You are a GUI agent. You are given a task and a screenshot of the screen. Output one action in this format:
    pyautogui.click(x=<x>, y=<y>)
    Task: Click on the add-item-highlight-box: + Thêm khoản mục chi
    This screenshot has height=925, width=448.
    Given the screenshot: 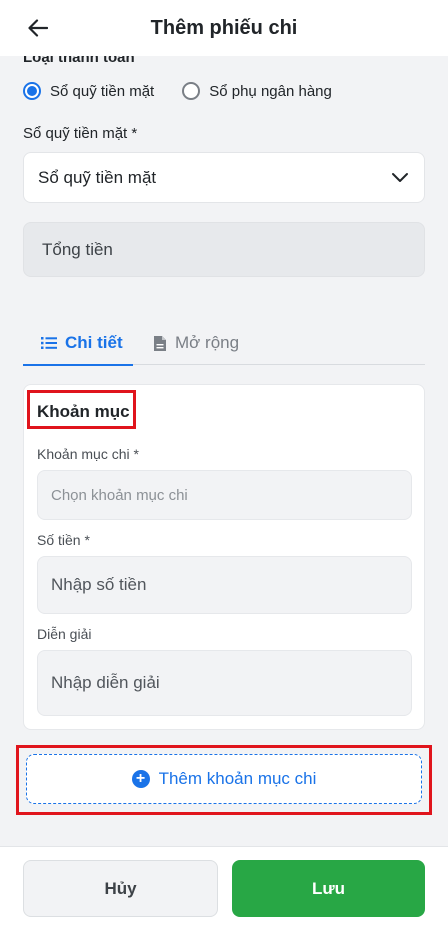 What is the action you would take?
    pyautogui.click(x=224, y=780)
    